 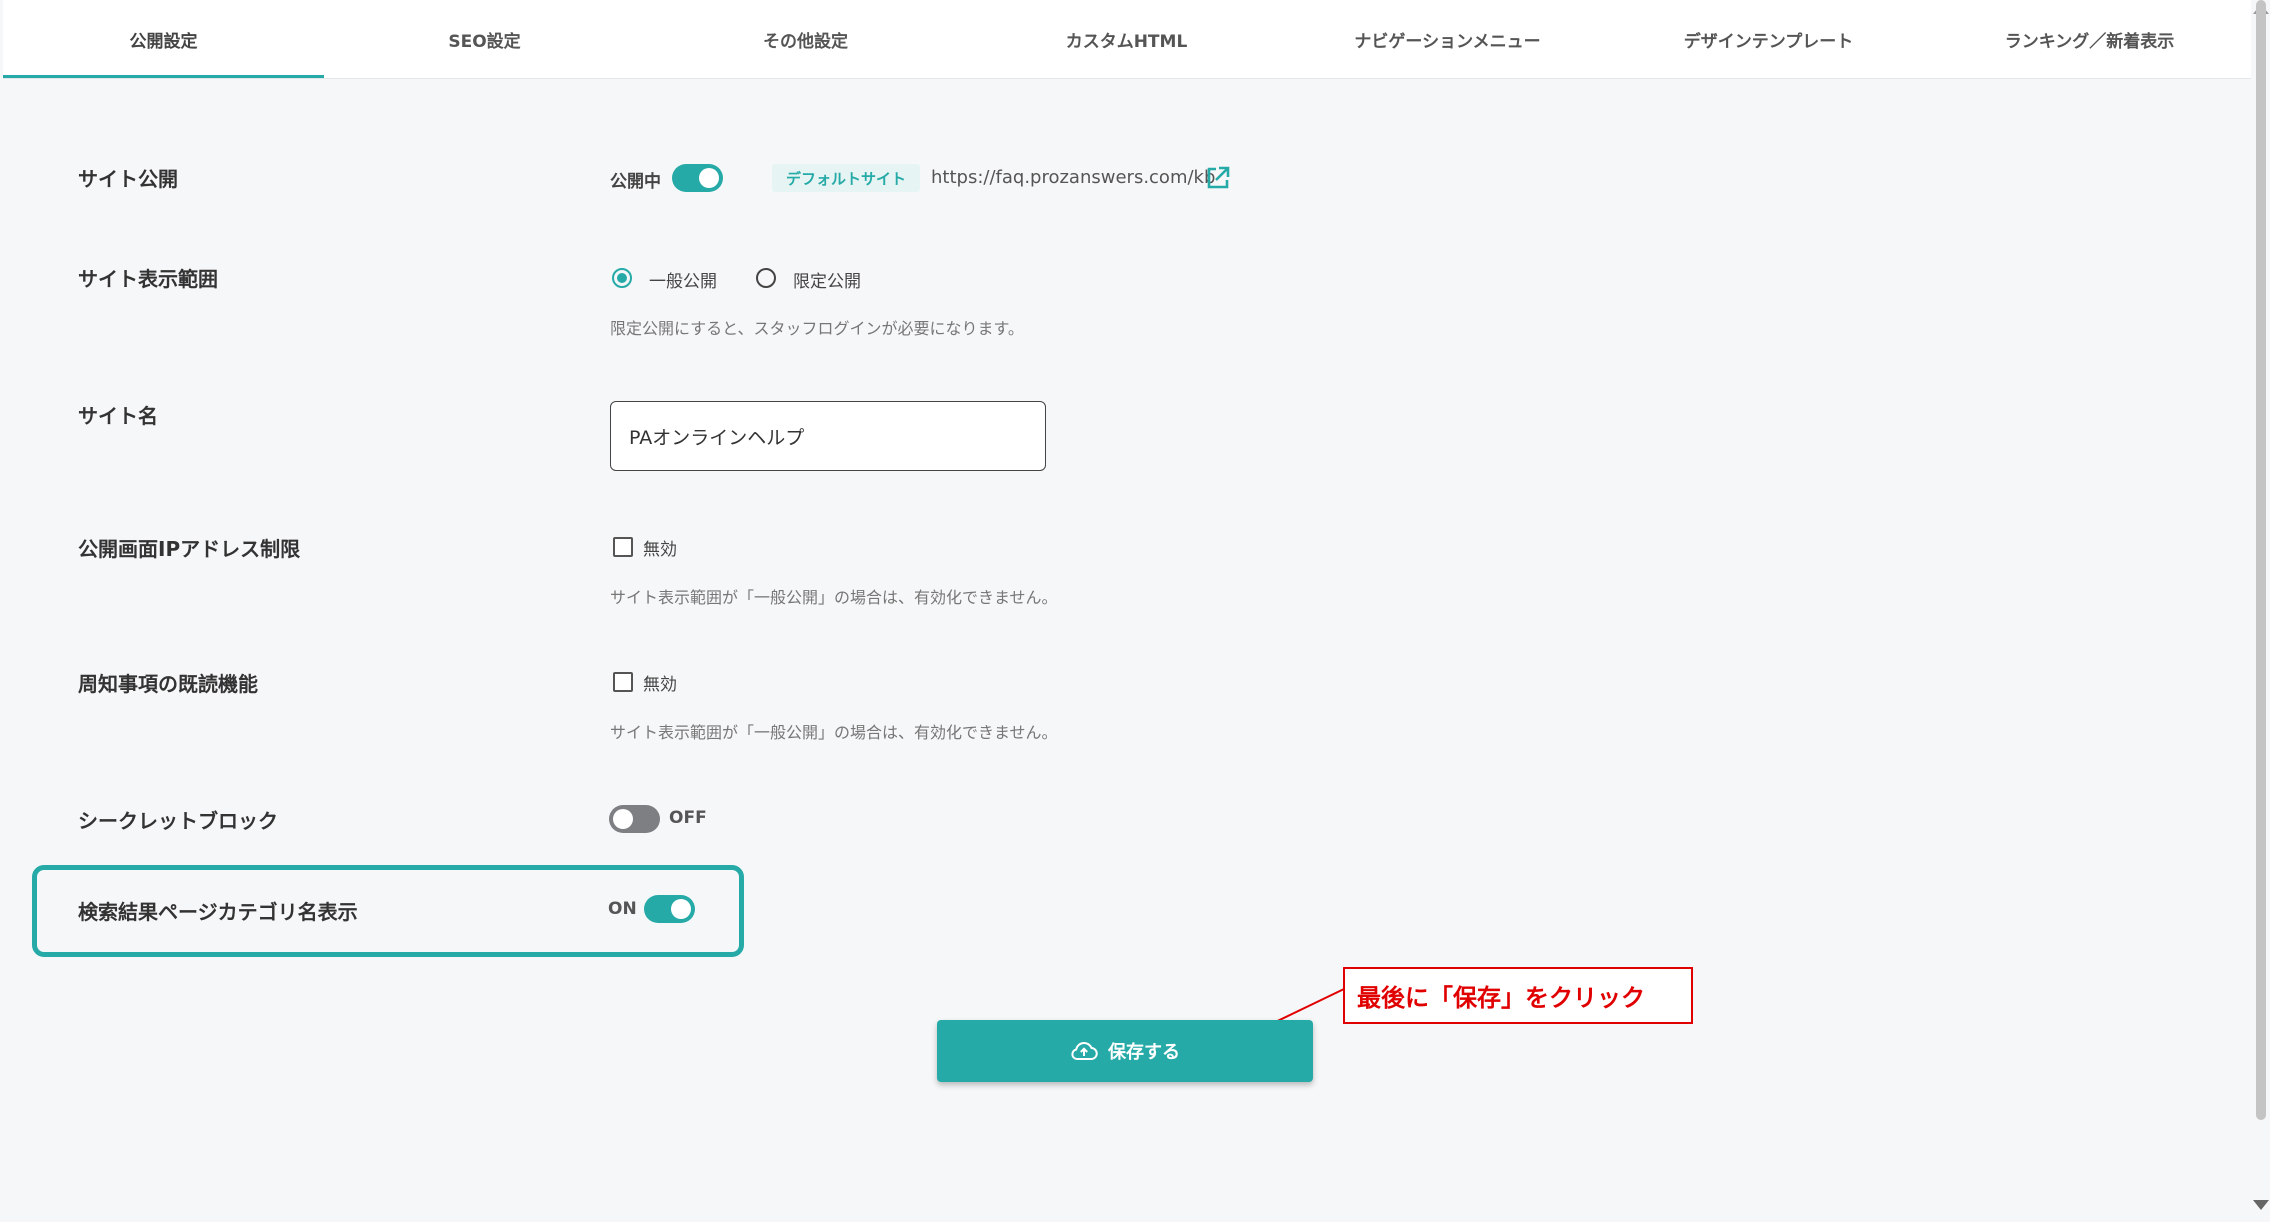 I want to click on site-name-value: PAオンラインヘルプ, so click(x=717, y=437).